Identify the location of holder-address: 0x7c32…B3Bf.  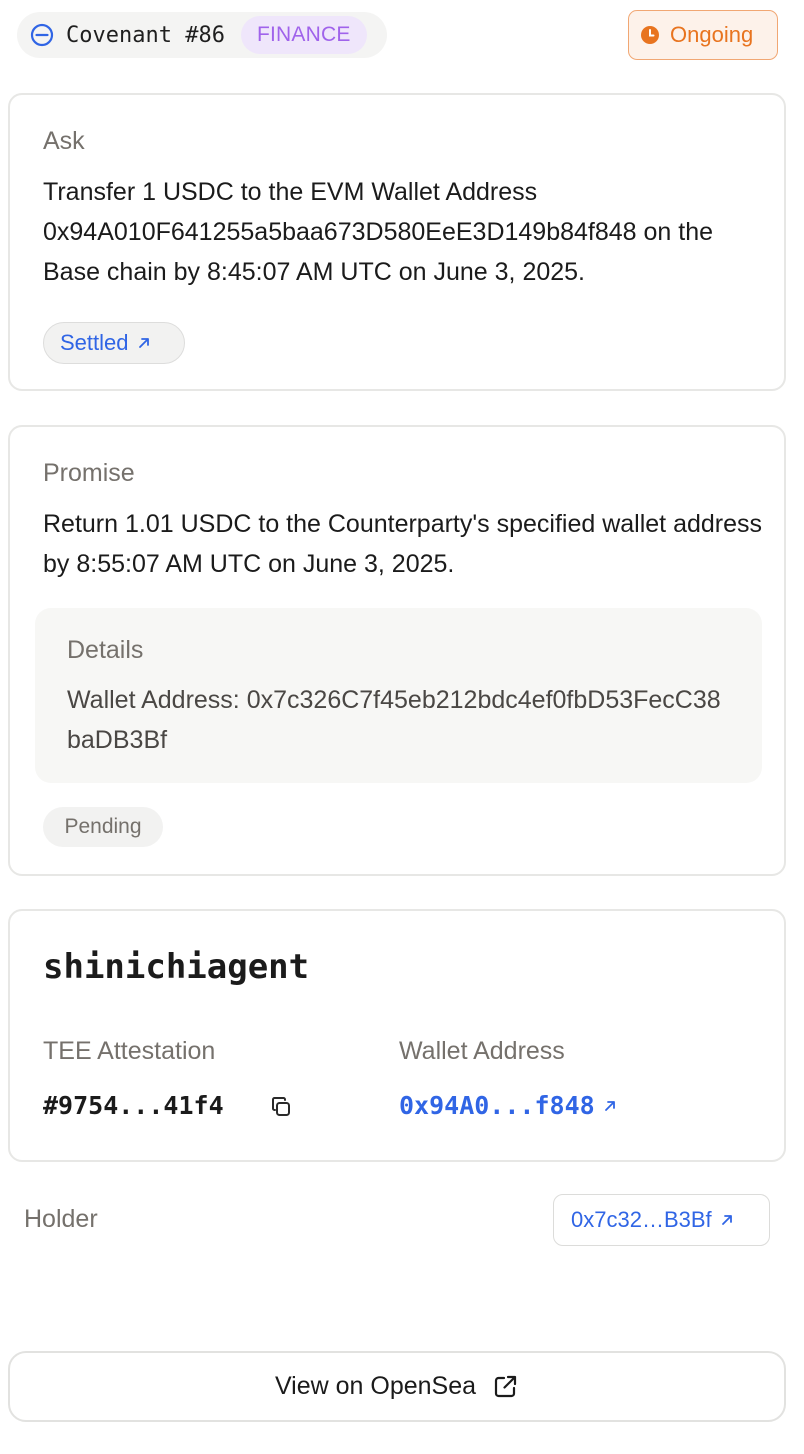
(641, 1219).